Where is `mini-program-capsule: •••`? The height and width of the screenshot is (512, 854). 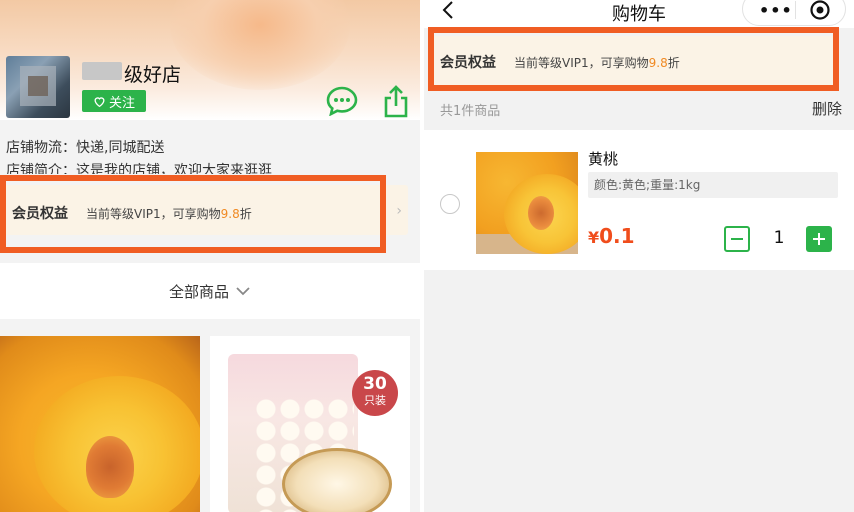 mini-program-capsule: ••• is located at coordinates (794, 13).